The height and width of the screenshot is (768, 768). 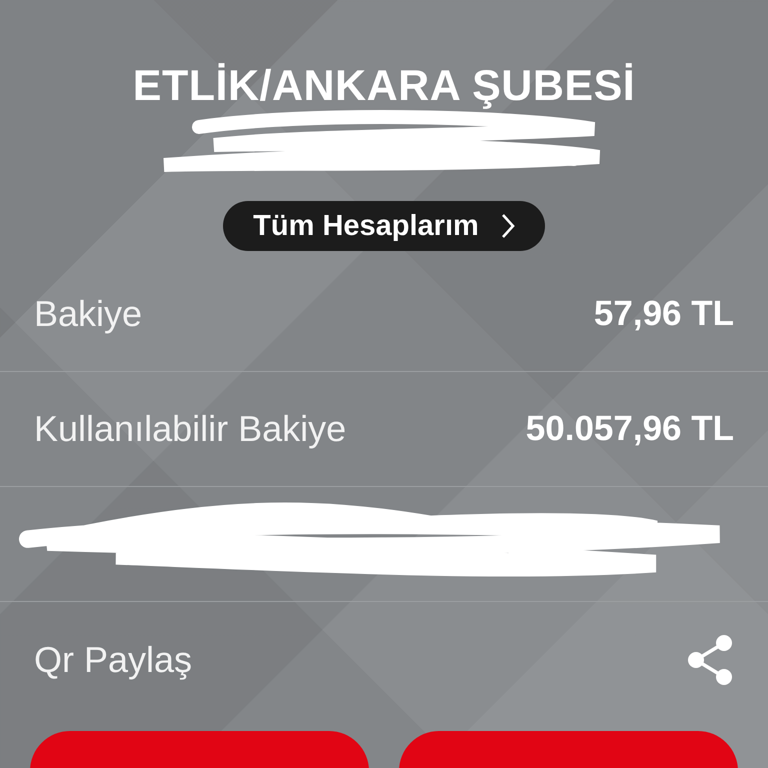 What do you see at coordinates (113, 659) in the screenshot?
I see `row-label: Qr Paylaş` at bounding box center [113, 659].